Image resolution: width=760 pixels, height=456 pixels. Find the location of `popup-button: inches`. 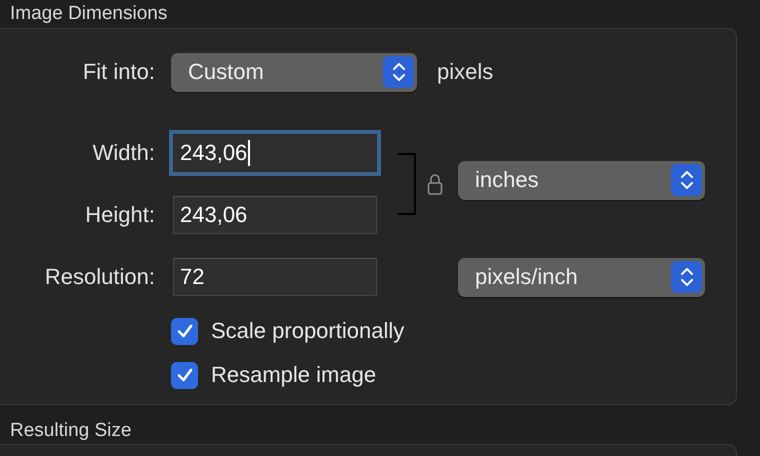

popup-button: inches is located at coordinates (581, 180).